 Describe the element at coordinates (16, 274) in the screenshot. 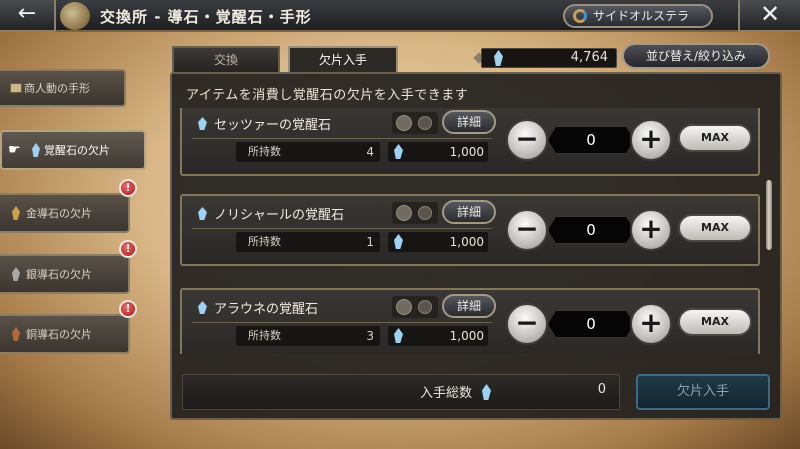

I see `silver-shard-icon` at that location.